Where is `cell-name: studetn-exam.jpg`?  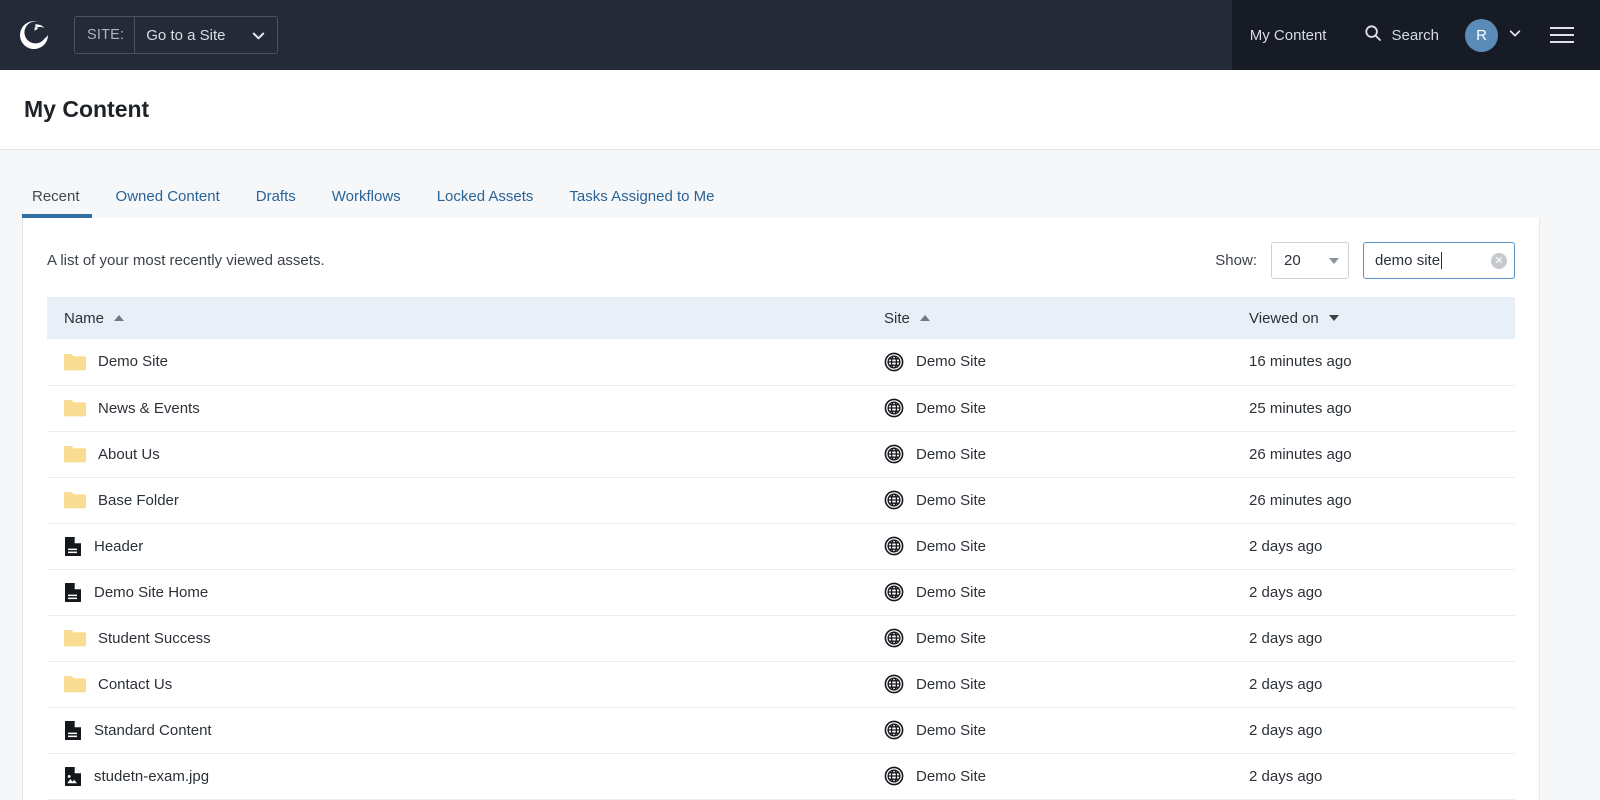
cell-name: studetn-exam.jpg is located at coordinates (457, 776).